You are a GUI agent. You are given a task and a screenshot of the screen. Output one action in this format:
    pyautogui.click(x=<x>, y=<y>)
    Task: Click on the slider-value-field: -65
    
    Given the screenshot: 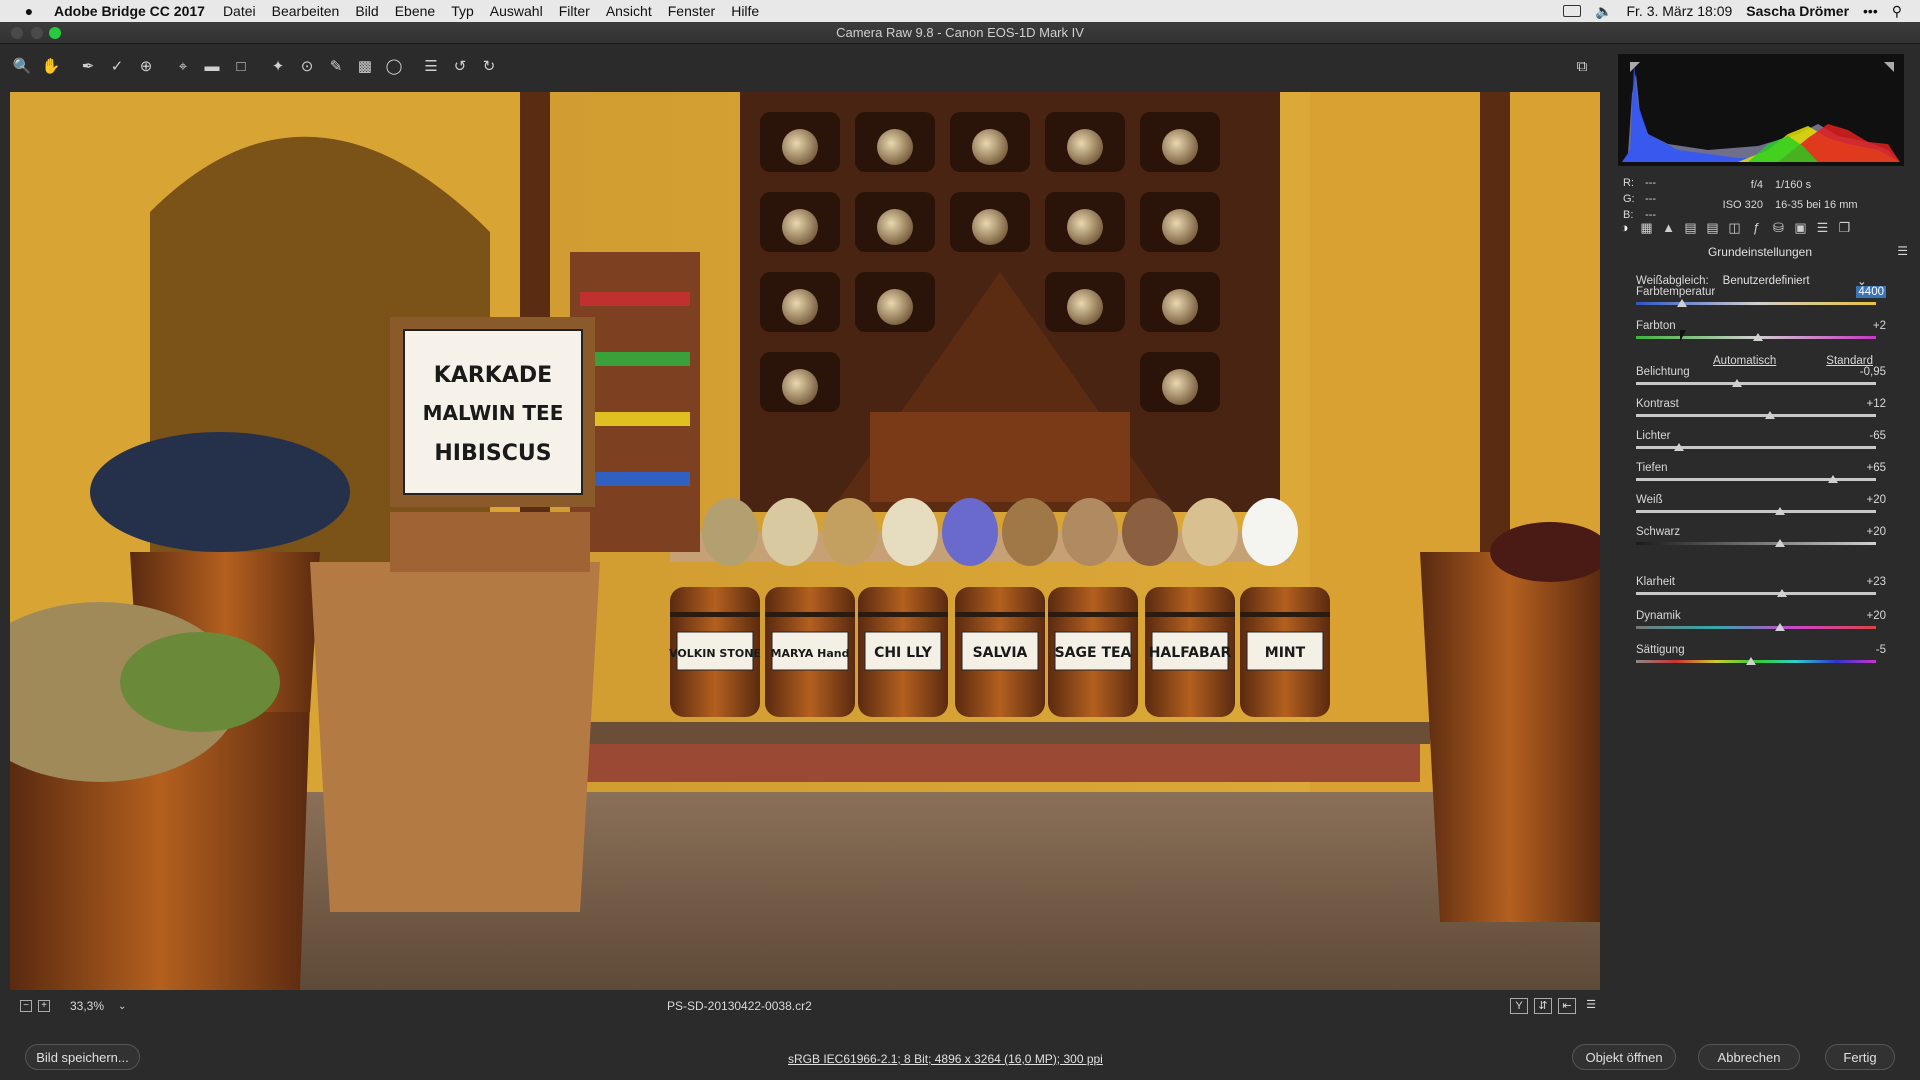 What is the action you would take?
    pyautogui.click(x=1877, y=436)
    